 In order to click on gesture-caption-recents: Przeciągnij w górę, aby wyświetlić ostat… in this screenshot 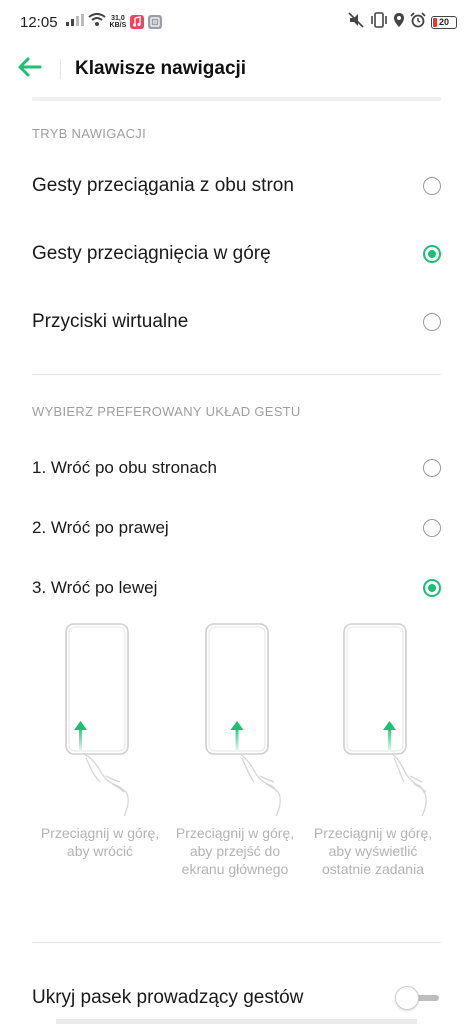, I will do `click(373, 851)`.